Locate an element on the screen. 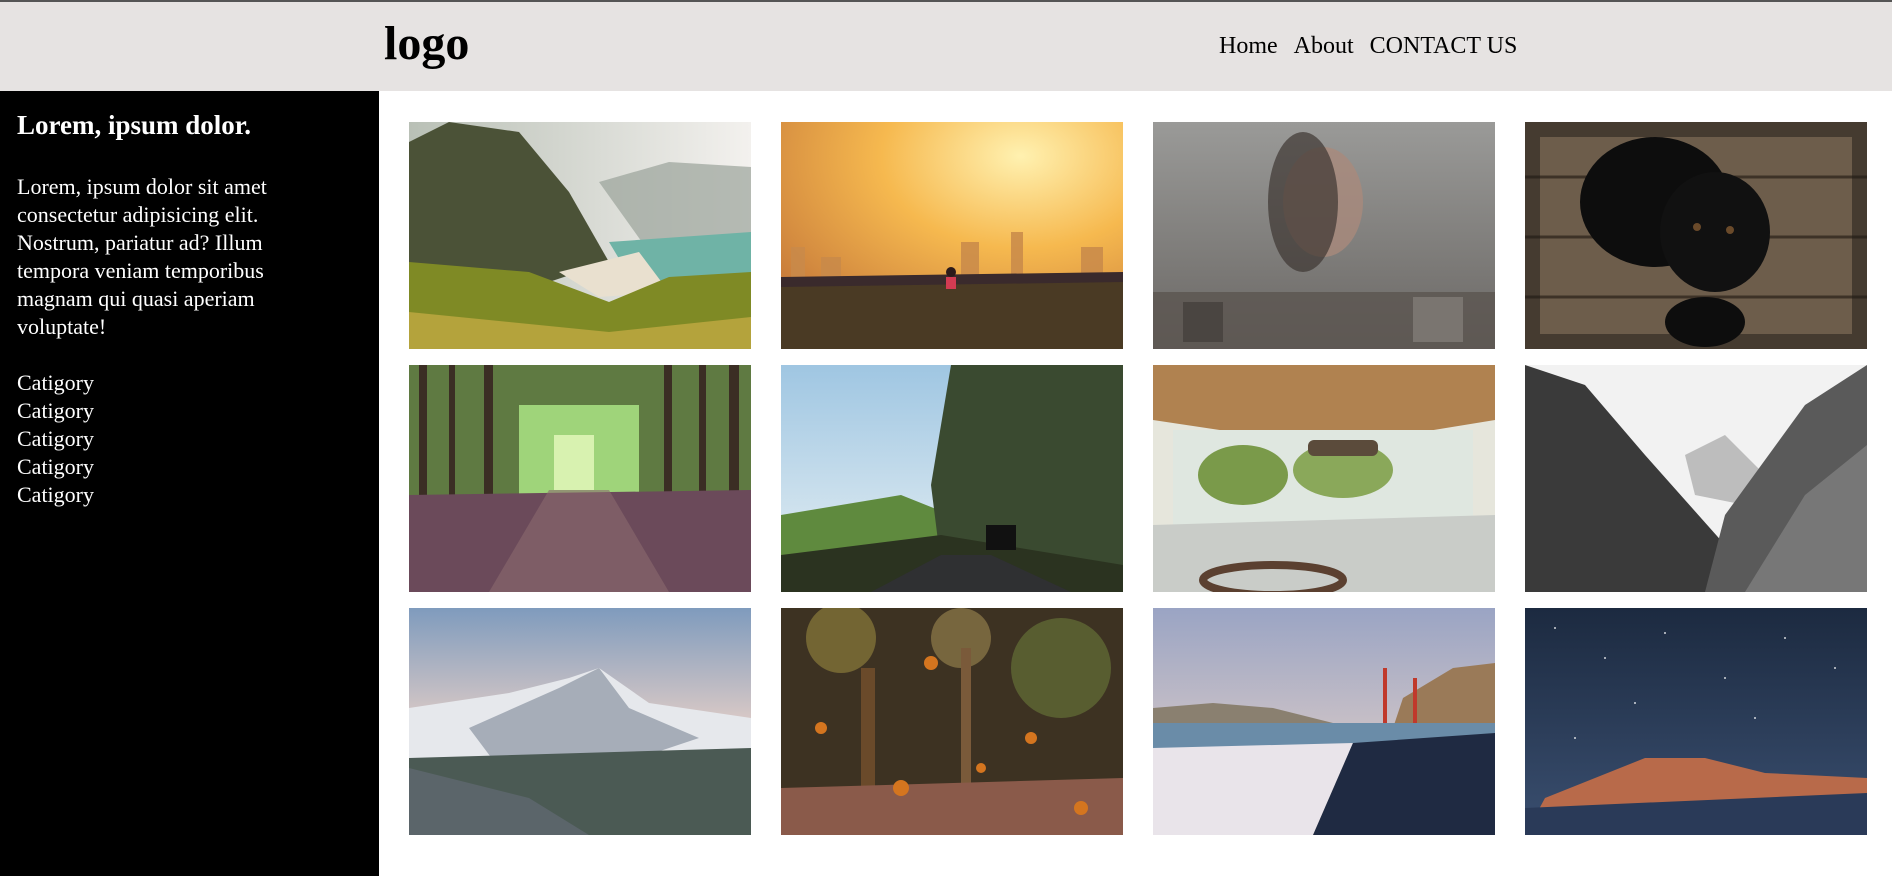 The width and height of the screenshot is (1892, 876). nav-contact-link: CONTACT US is located at coordinates (1444, 46).